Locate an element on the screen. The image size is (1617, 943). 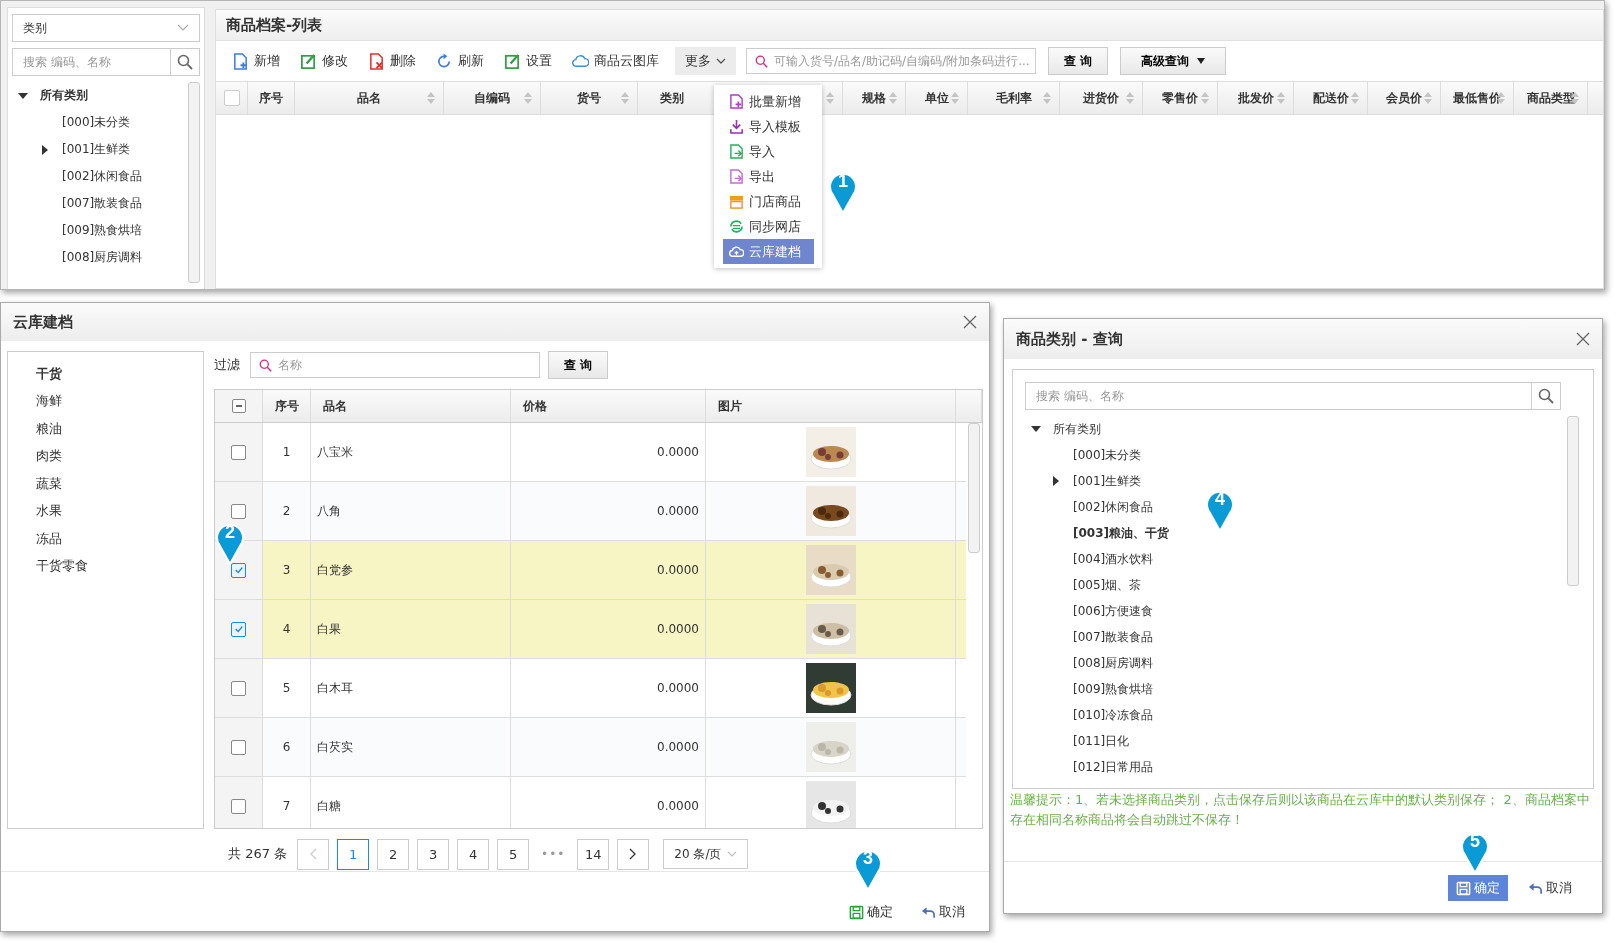
category-item: 蔬菜 is located at coordinates (119, 484).